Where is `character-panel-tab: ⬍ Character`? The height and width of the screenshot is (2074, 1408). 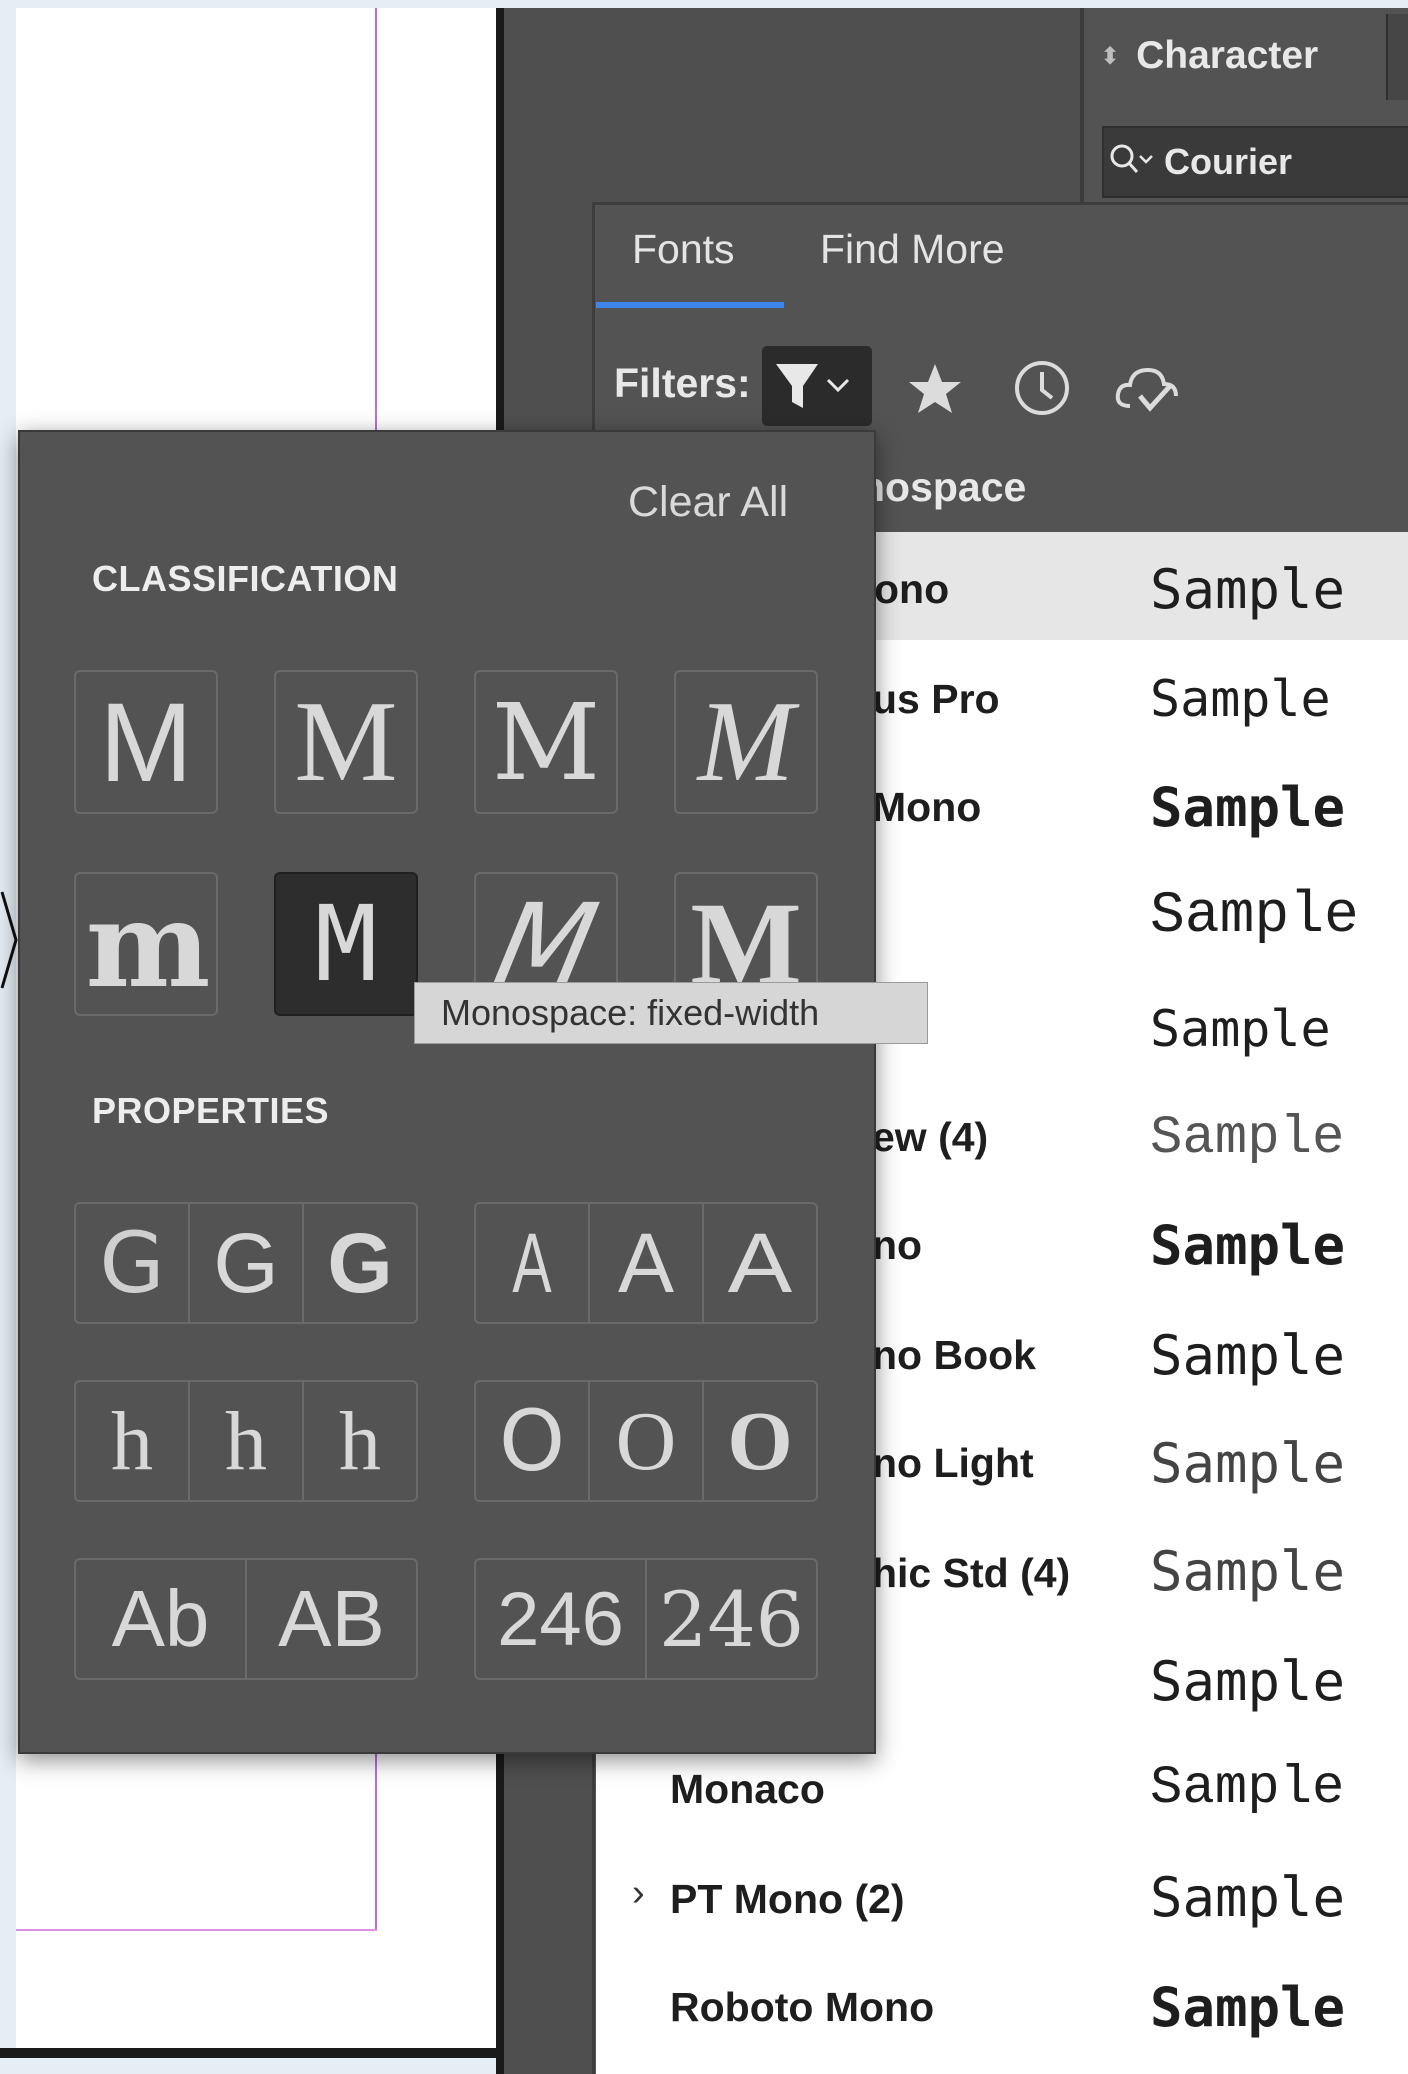 character-panel-tab: ⬍ Character is located at coordinates (1209, 56).